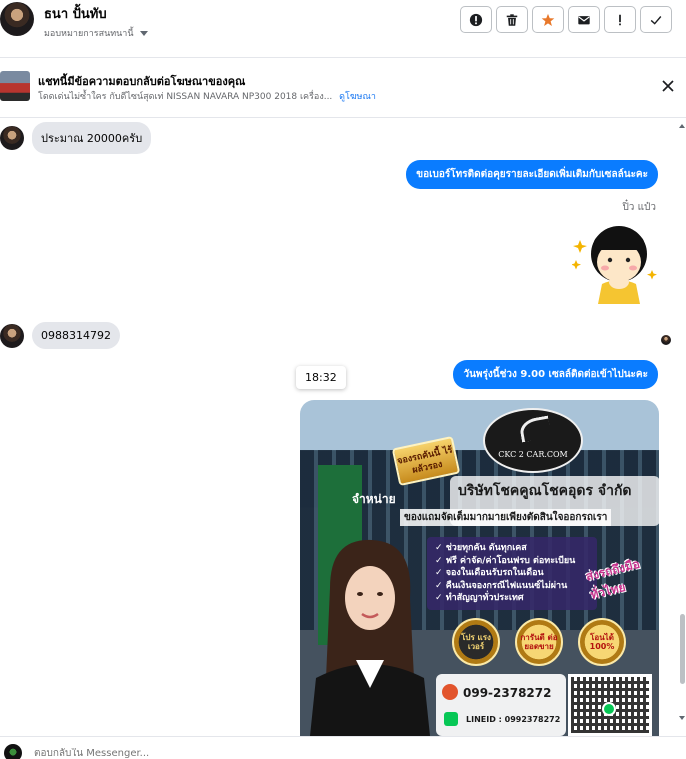 This screenshot has height=759, width=686. I want to click on sales-person-photo, so click(370, 637).